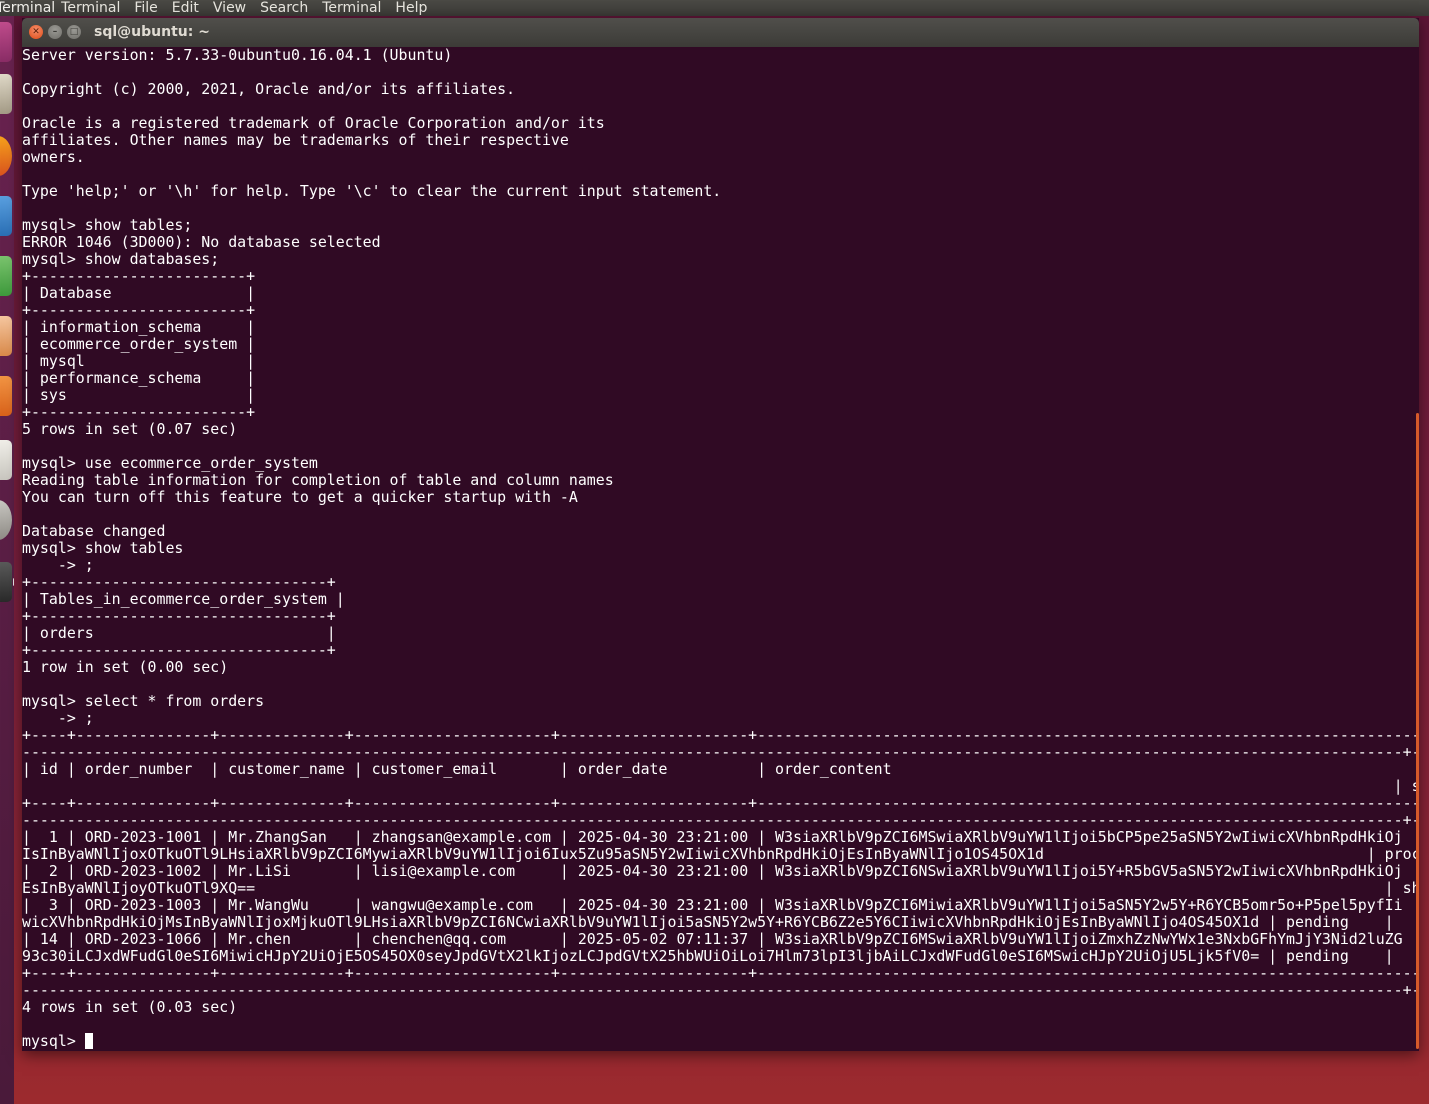  What do you see at coordinates (720, 32) in the screenshot?
I see `window-titlebar: ✕ – □ sql@ubuntu: ~` at bounding box center [720, 32].